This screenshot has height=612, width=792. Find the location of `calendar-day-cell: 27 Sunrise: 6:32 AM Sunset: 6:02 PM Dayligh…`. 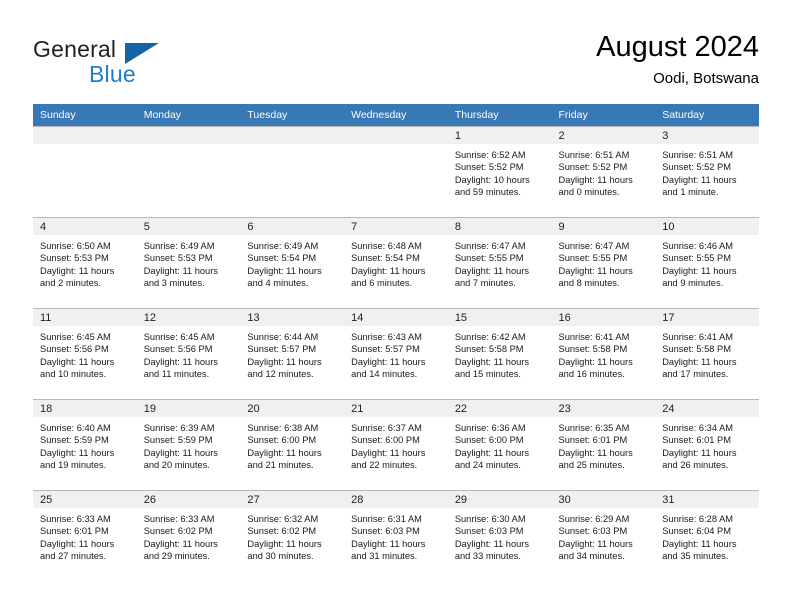

calendar-day-cell: 27 Sunrise: 6:32 AM Sunset: 6:02 PM Dayligh… is located at coordinates (292, 535).